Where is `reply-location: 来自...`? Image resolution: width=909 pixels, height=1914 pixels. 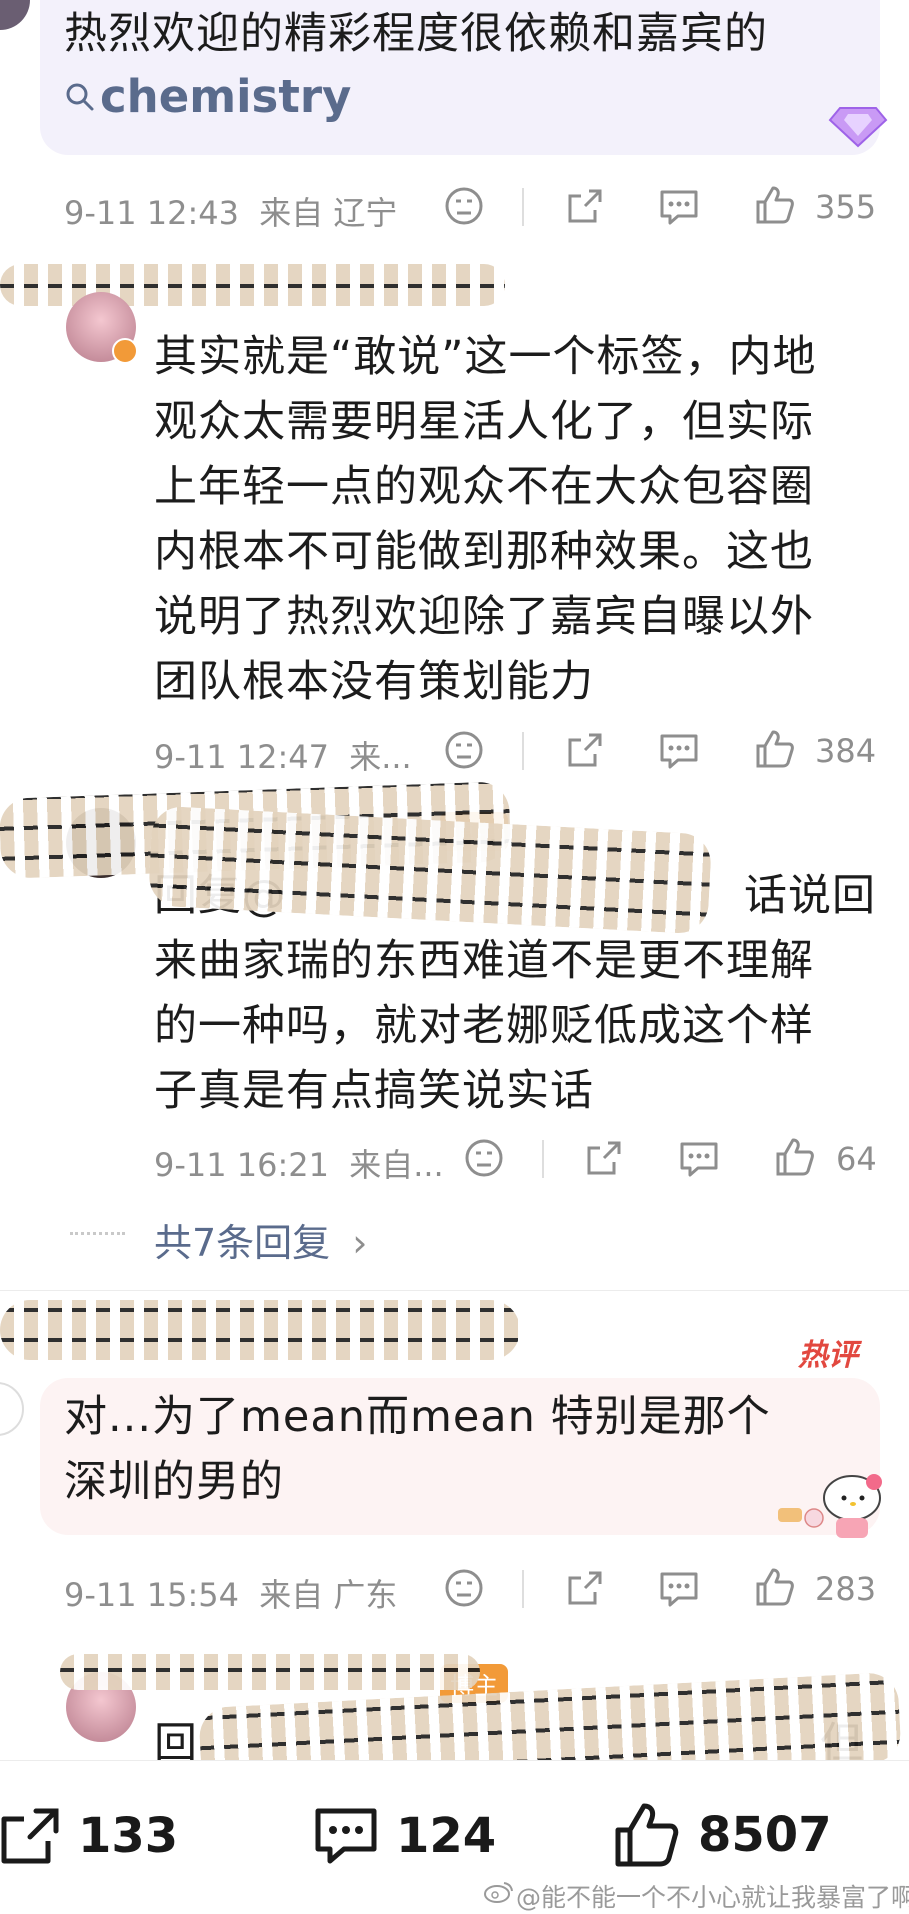 reply-location: 来自... is located at coordinates (396, 1165).